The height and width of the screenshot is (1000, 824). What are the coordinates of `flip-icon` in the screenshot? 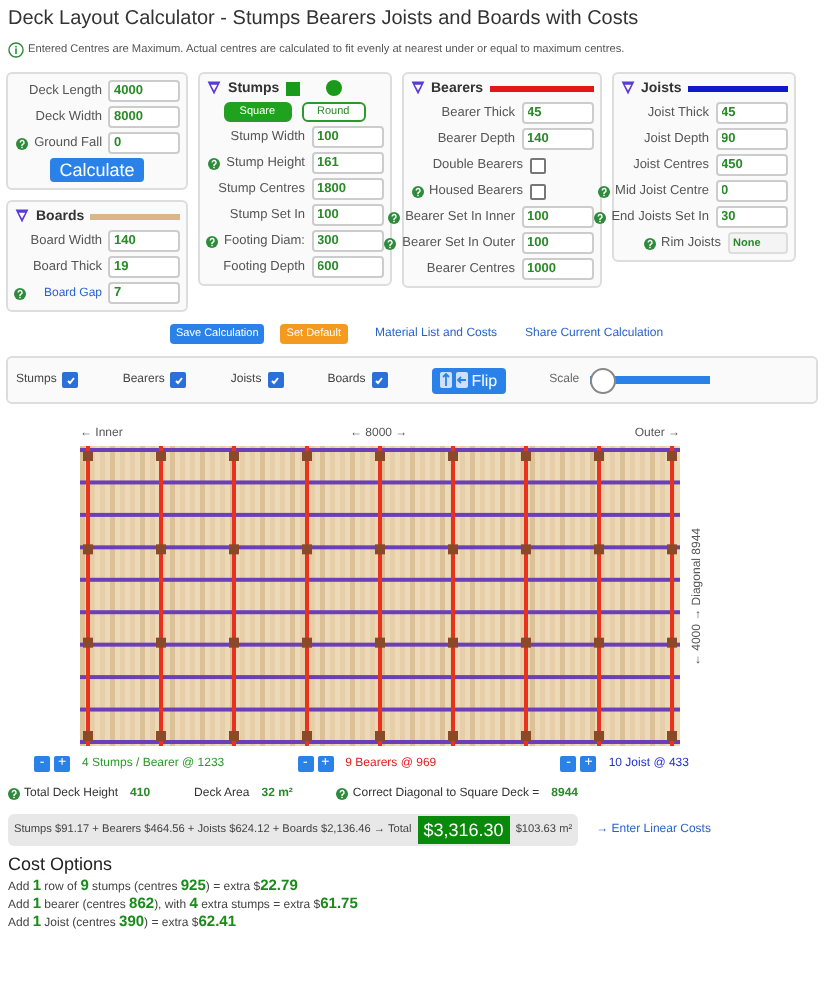 It's located at (453, 380).